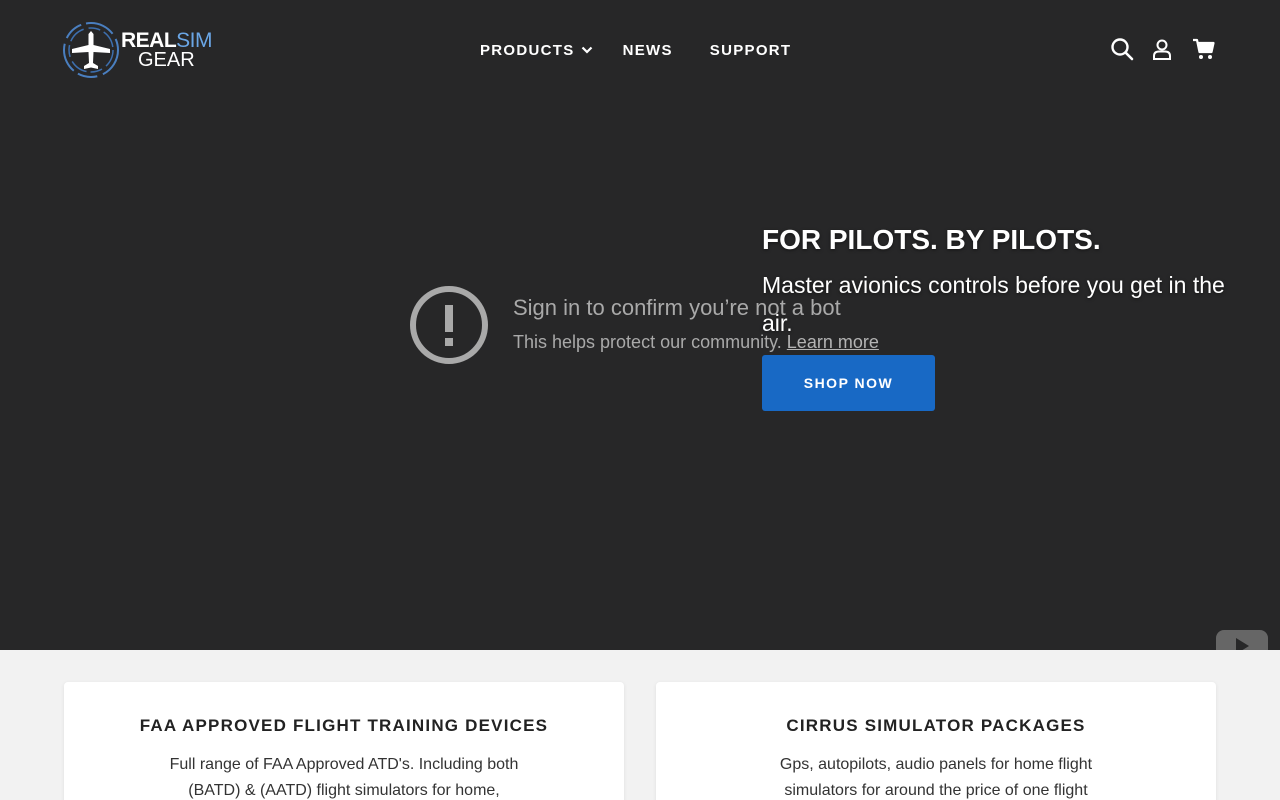 This screenshot has height=800, width=1280. What do you see at coordinates (527, 50) in the screenshot?
I see `nav-products-label: PRODUCTS` at bounding box center [527, 50].